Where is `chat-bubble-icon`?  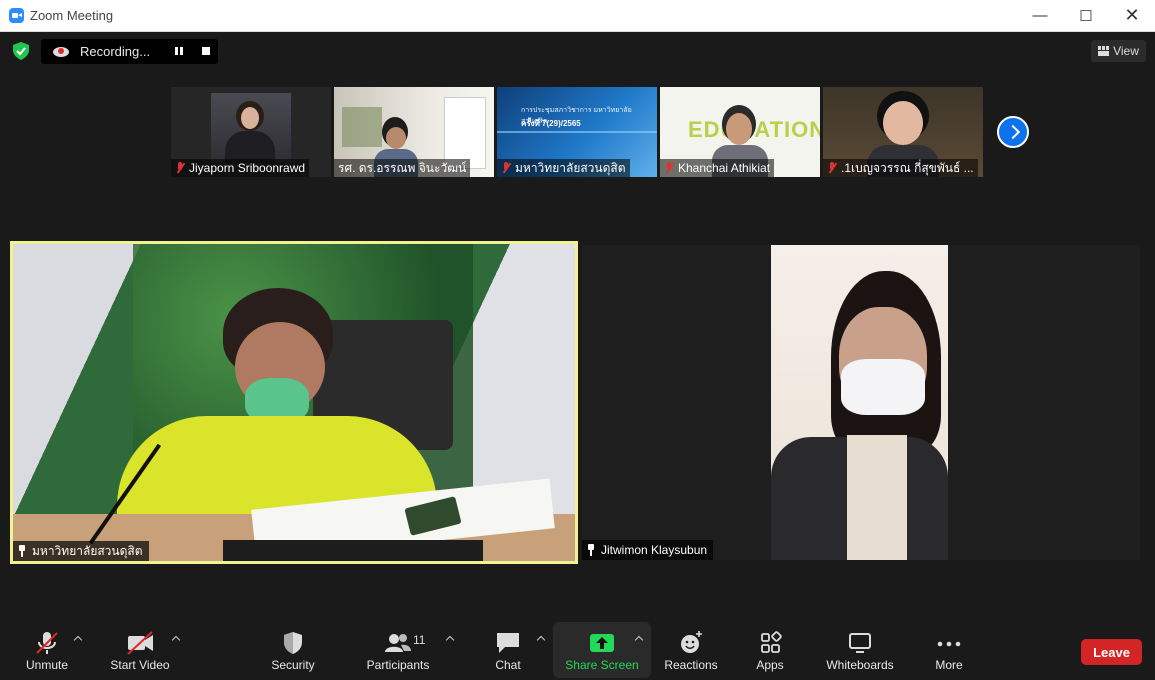 chat-bubble-icon is located at coordinates (508, 643).